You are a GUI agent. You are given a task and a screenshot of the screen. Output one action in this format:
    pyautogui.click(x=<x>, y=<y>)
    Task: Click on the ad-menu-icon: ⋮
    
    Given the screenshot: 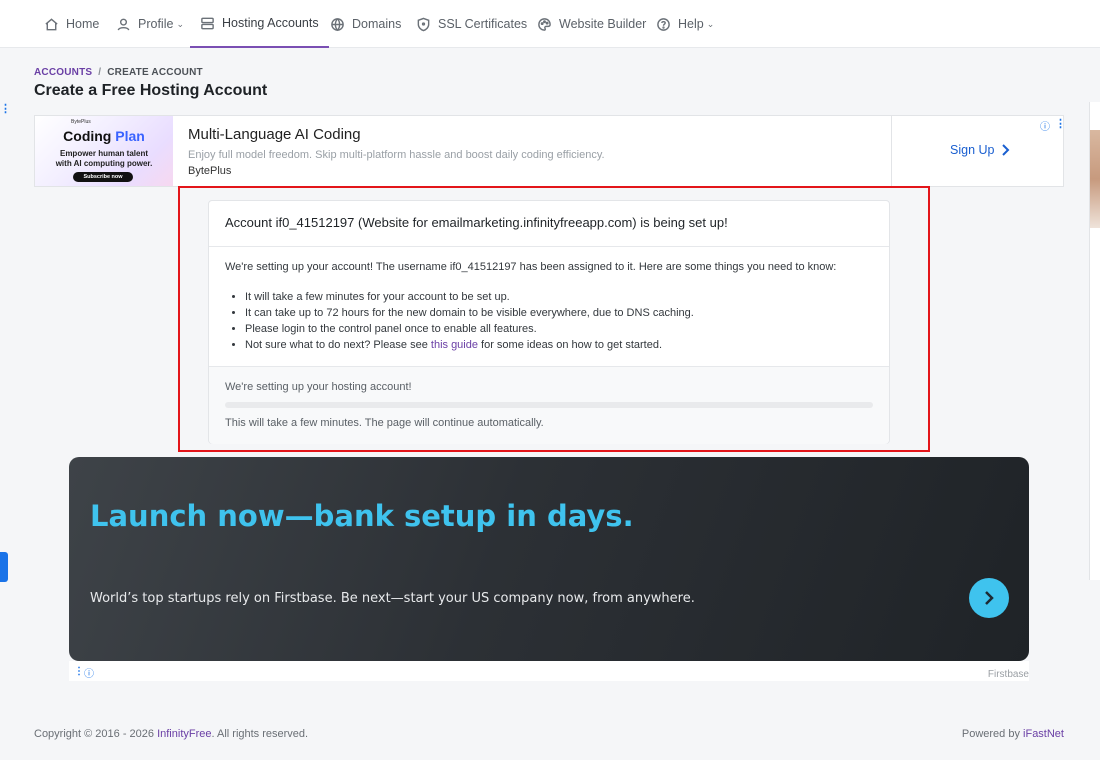 What is the action you would take?
    pyautogui.click(x=1060, y=123)
    